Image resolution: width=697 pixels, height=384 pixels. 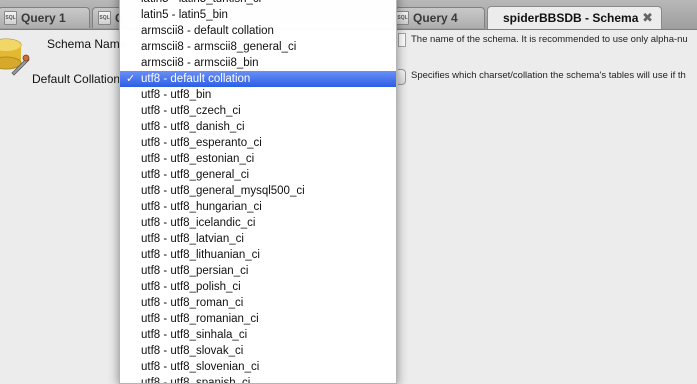 I want to click on collation-option-label: utf8 - default collation, so click(x=196, y=79).